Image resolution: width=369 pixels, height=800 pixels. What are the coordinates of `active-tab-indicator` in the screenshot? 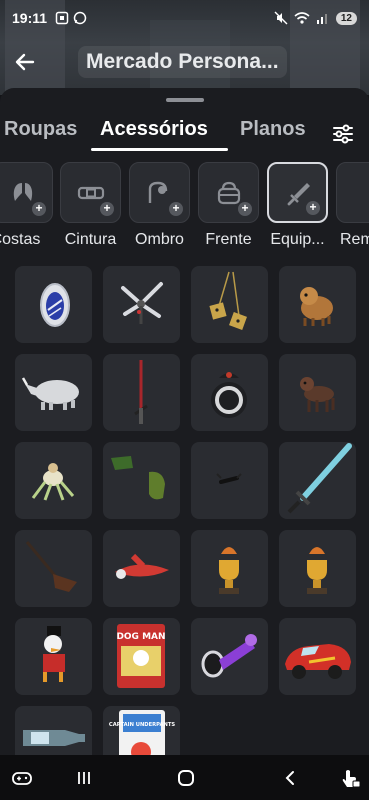 It's located at (159, 149).